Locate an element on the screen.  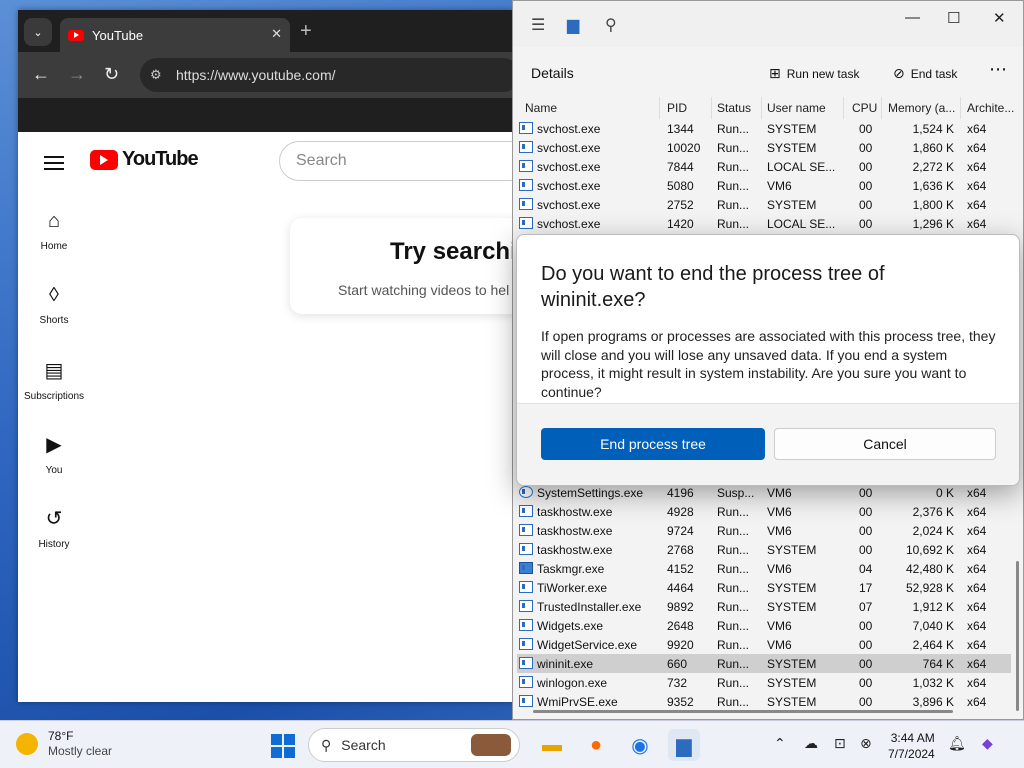
sidebar-item-subscriptions: ▤ Subscriptions is located at coordinates (54, 380).